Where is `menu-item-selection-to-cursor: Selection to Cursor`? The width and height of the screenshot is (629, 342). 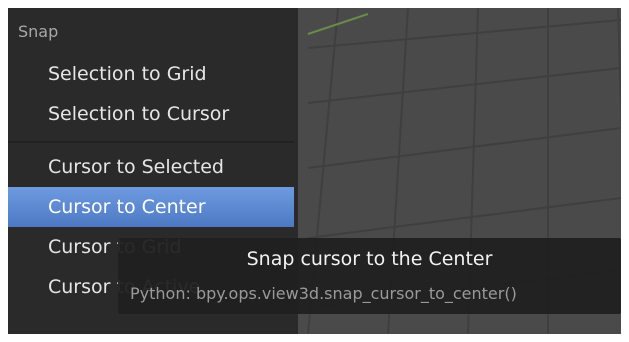 menu-item-selection-to-cursor: Selection to Cursor is located at coordinates (151, 114).